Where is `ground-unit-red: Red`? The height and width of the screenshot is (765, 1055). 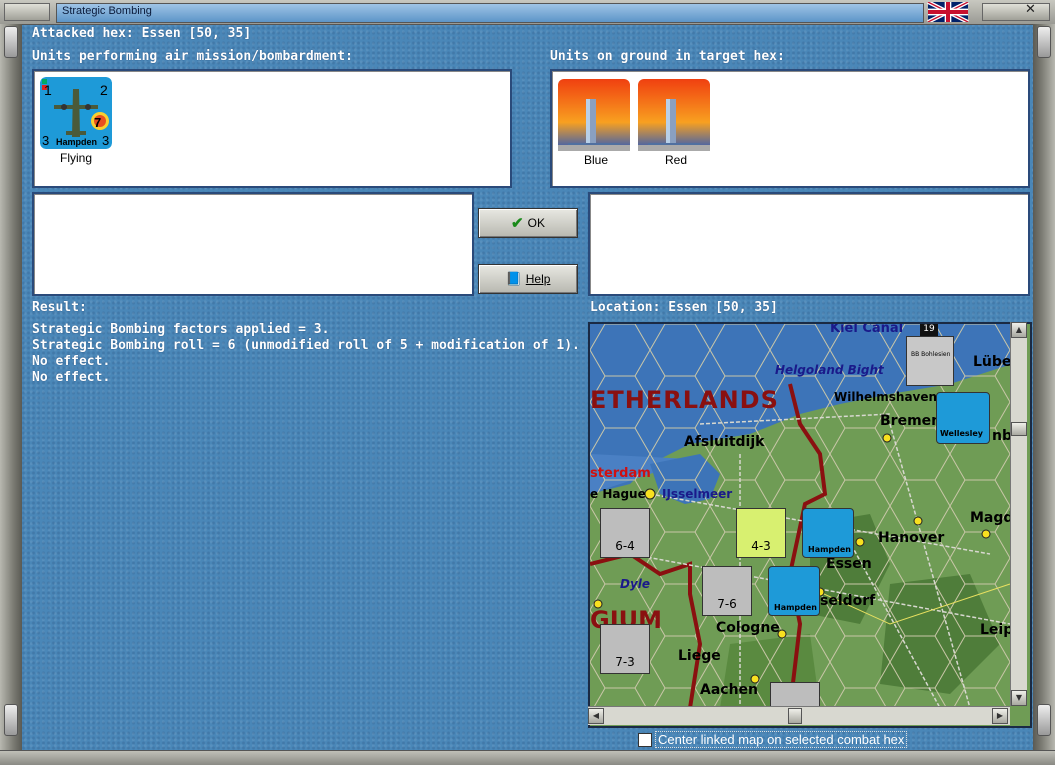
ground-unit-red: Red is located at coordinates (676, 123).